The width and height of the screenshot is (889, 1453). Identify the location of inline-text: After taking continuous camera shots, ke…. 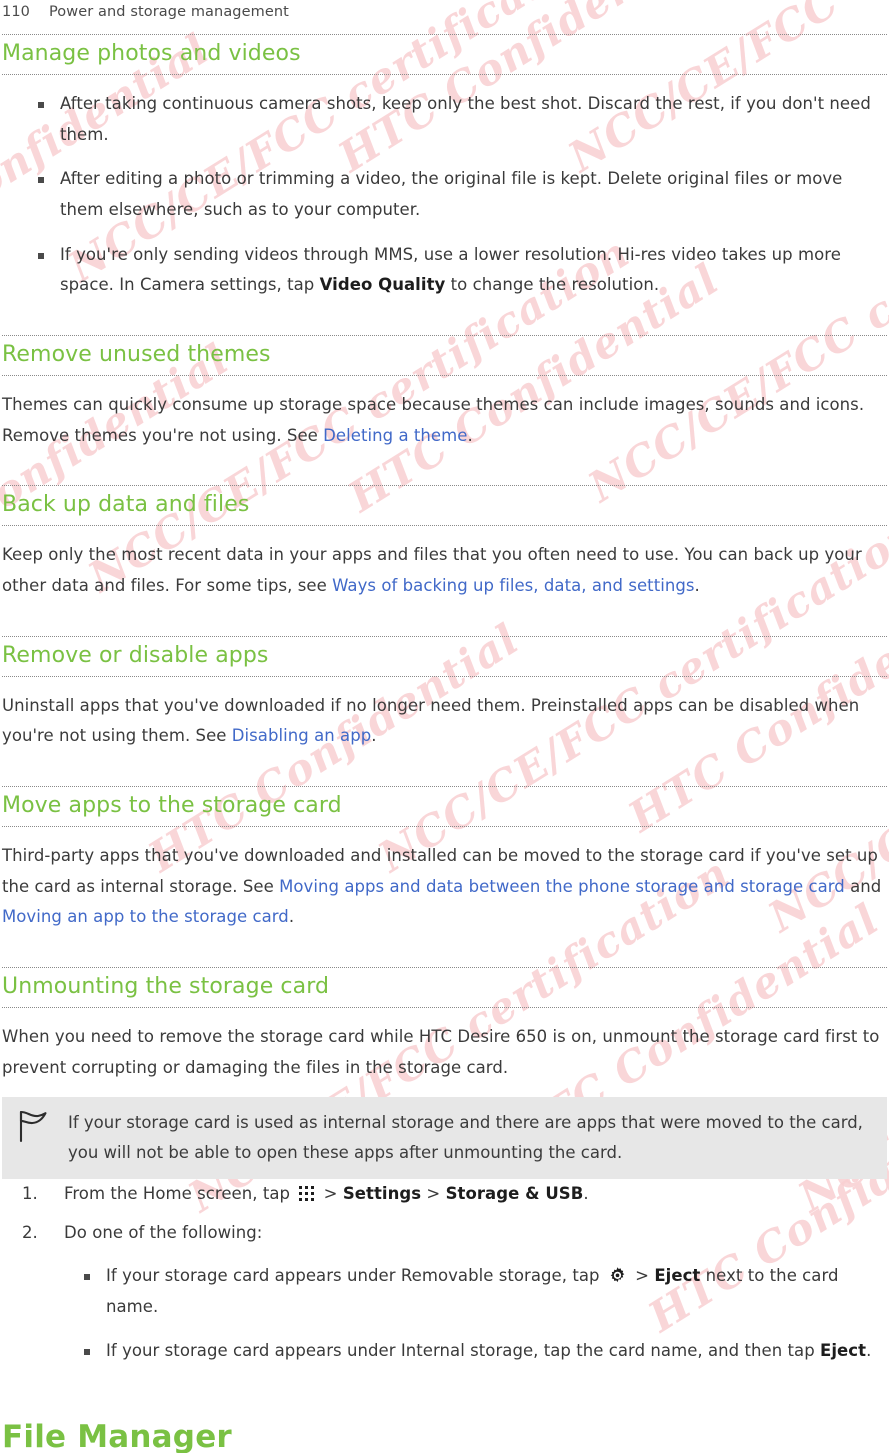
(465, 118).